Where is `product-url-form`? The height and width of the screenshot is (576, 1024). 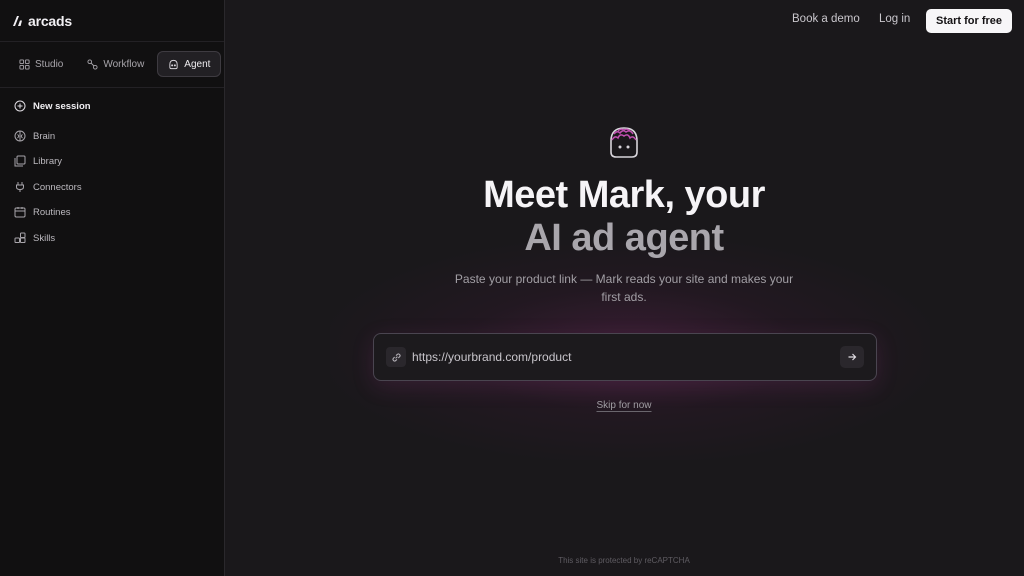 product-url-form is located at coordinates (625, 357).